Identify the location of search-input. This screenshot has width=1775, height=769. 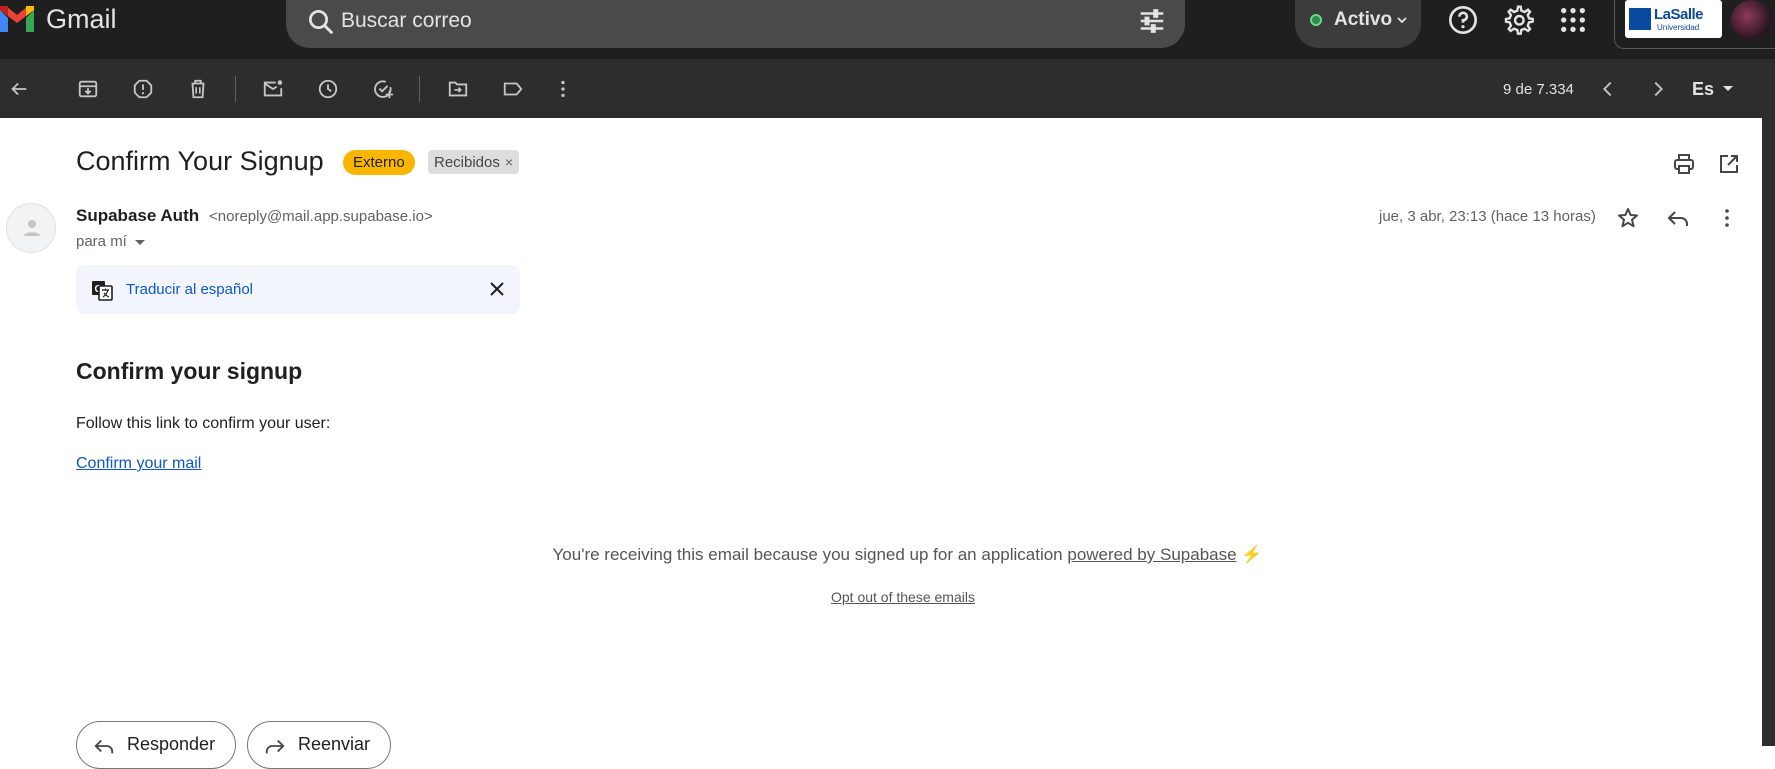
(721, 21).